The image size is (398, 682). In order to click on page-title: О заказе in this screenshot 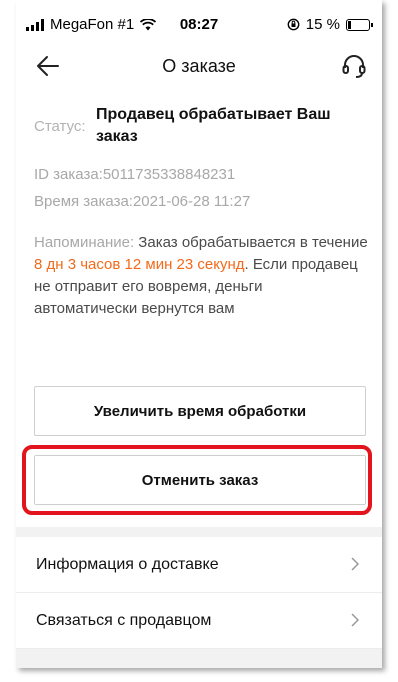, I will do `click(199, 66)`.